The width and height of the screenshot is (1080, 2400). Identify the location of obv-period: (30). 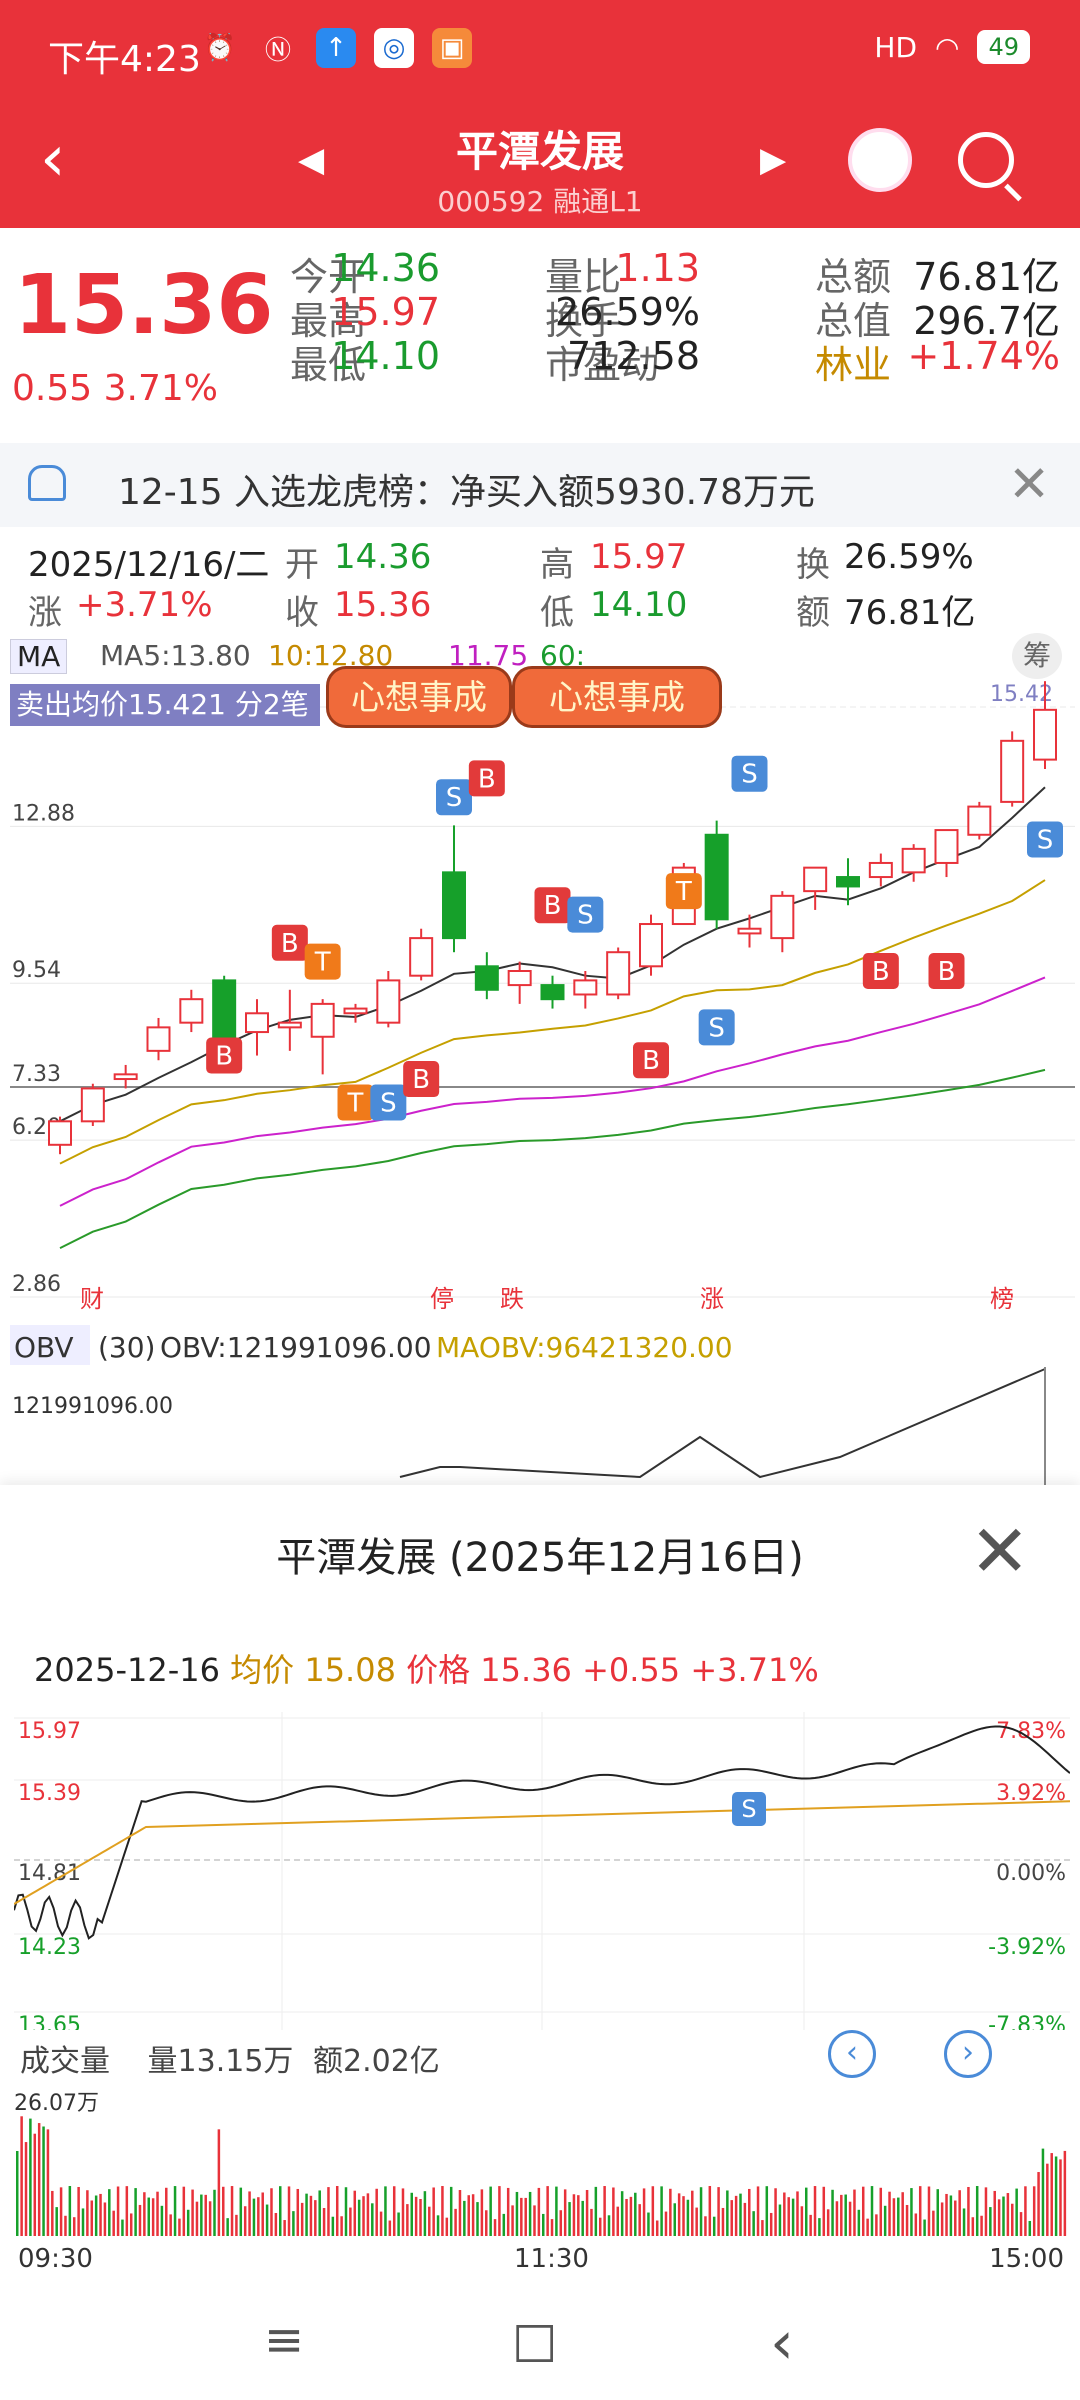
(126, 1347).